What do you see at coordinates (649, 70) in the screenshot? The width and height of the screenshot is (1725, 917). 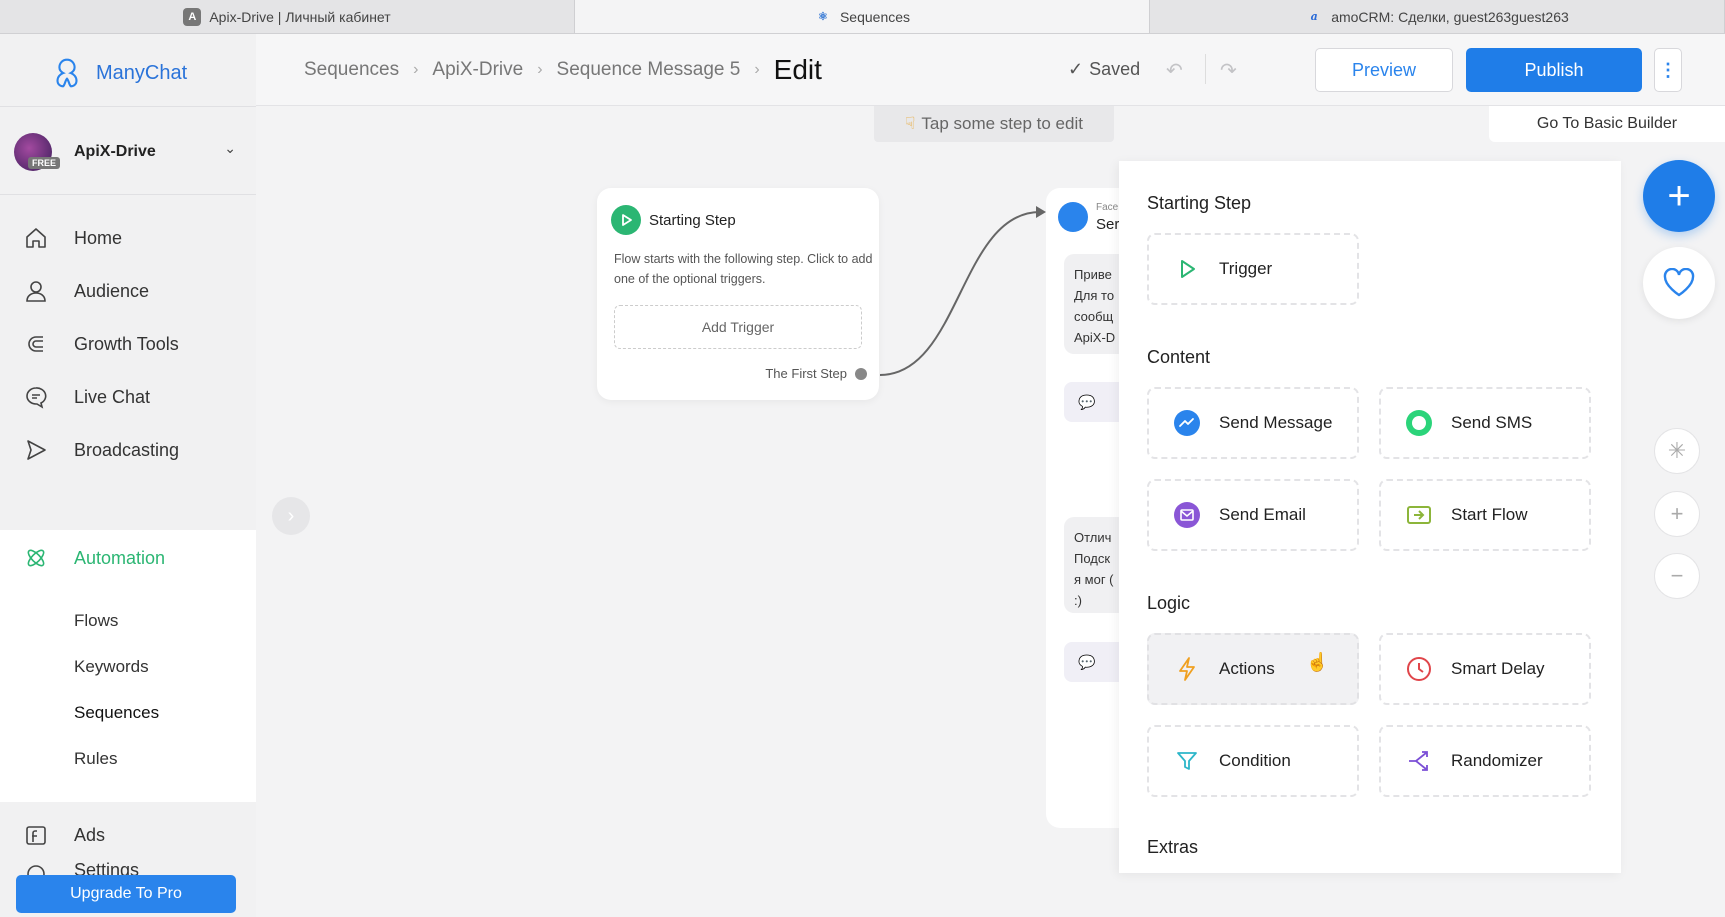 I see `breadcrumb-message: Sequence Message 5` at bounding box center [649, 70].